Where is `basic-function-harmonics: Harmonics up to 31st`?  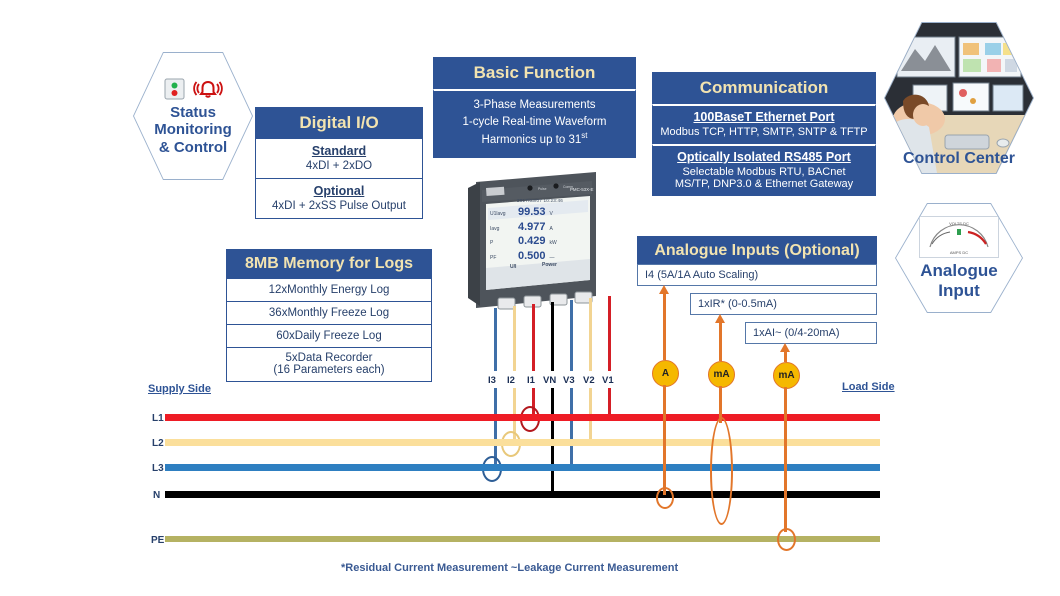 basic-function-harmonics: Harmonics up to 31st is located at coordinates (534, 139).